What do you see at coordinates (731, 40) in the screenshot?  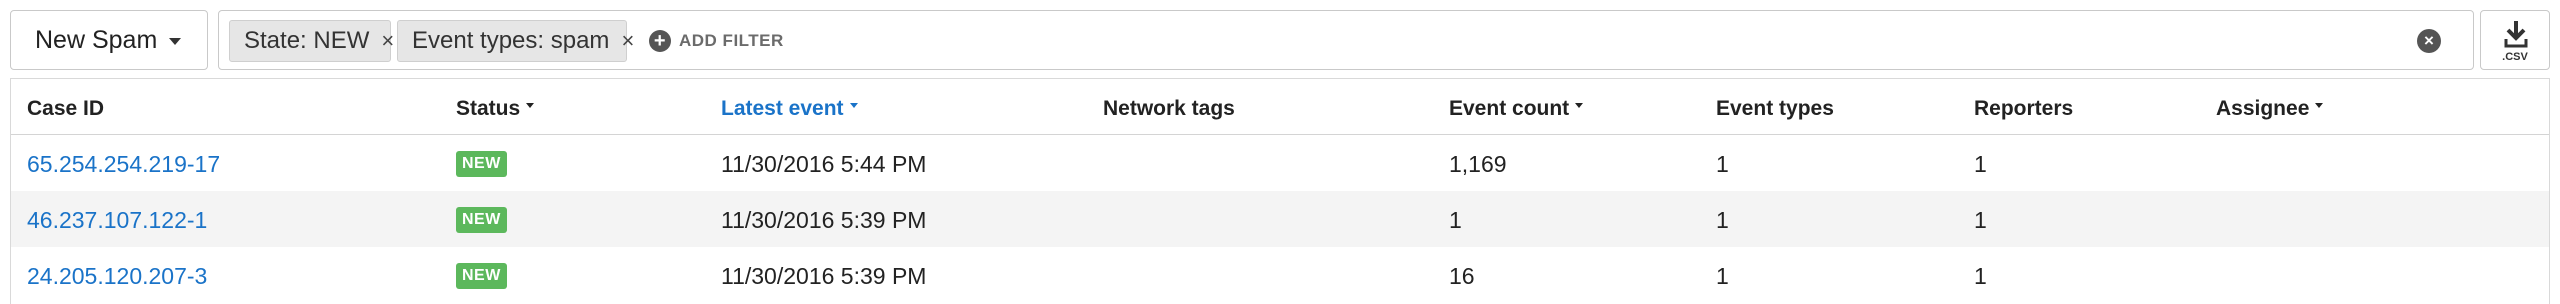 I see `add-filter-label: ADD FILTER` at bounding box center [731, 40].